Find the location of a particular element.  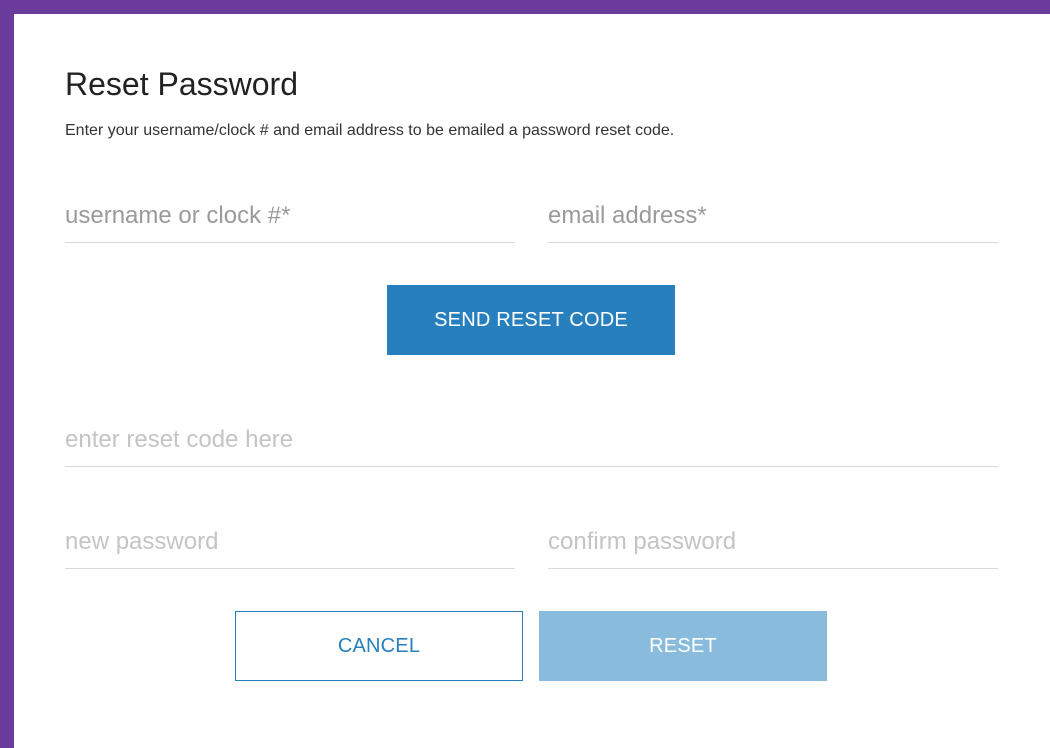

send-reset-code-button: SEND RESET CODE is located at coordinates (531, 320).